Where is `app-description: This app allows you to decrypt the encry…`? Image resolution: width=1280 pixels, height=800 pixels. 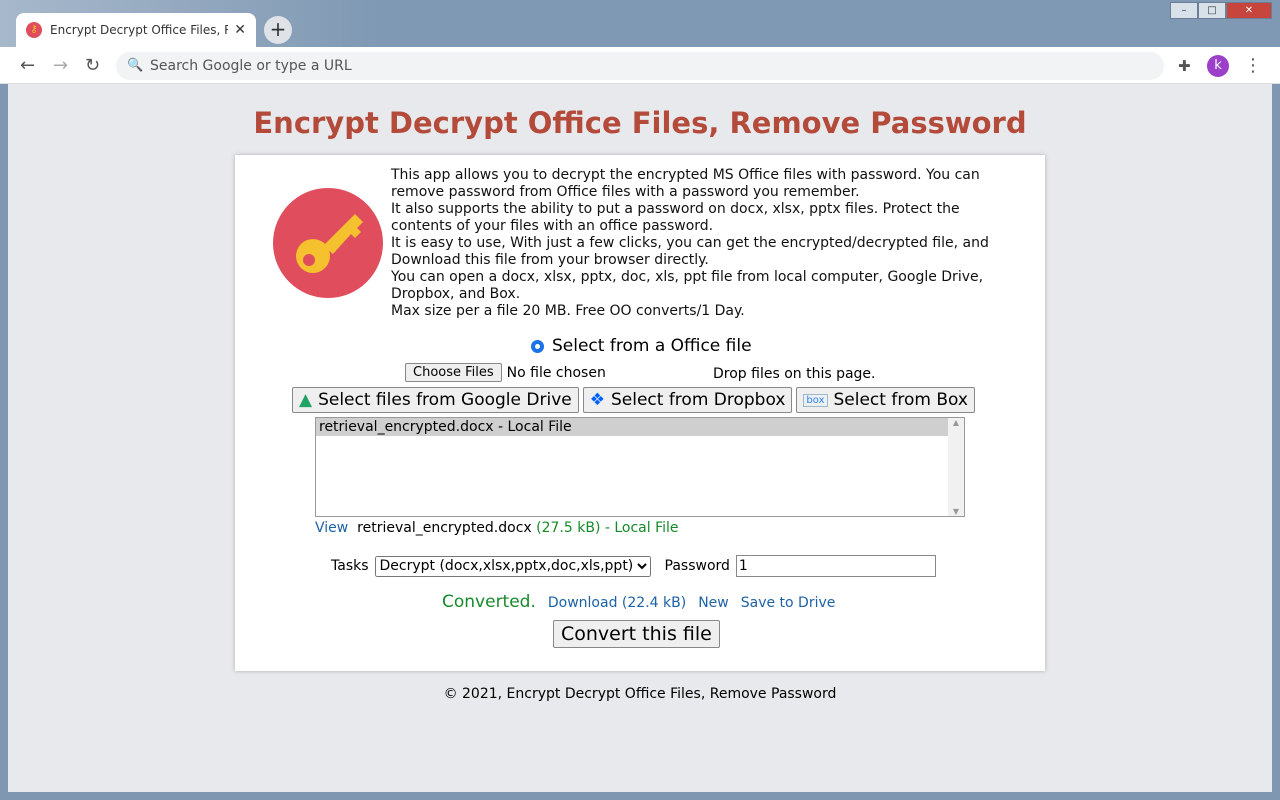 app-description: This app allows you to decrypt the encry… is located at coordinates (701, 243).